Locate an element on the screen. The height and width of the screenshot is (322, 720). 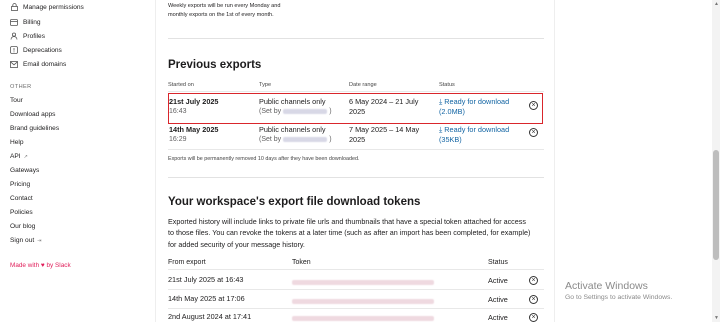
token-from: 2nd August 2024 at 17:41 is located at coordinates (210, 316).